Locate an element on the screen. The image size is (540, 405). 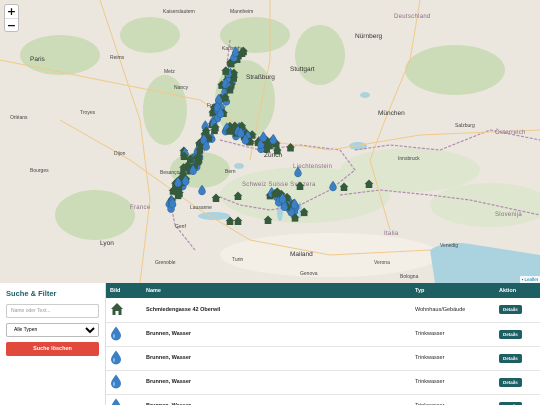
house-icon is located at coordinates (117, 310).